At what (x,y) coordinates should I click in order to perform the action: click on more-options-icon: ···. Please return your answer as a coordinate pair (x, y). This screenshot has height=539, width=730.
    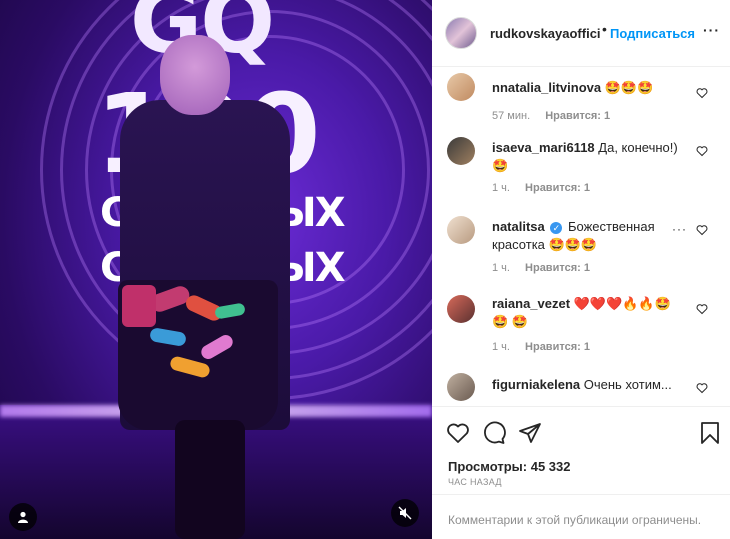
    Looking at the image, I should click on (711, 30).